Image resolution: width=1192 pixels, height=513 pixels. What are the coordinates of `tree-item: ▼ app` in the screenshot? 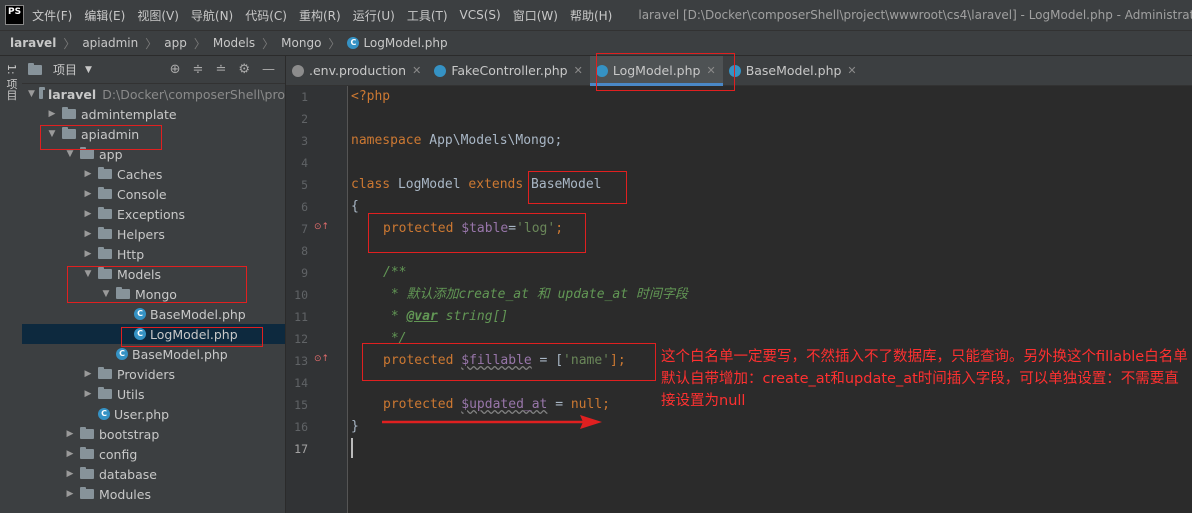 It's located at (153, 154).